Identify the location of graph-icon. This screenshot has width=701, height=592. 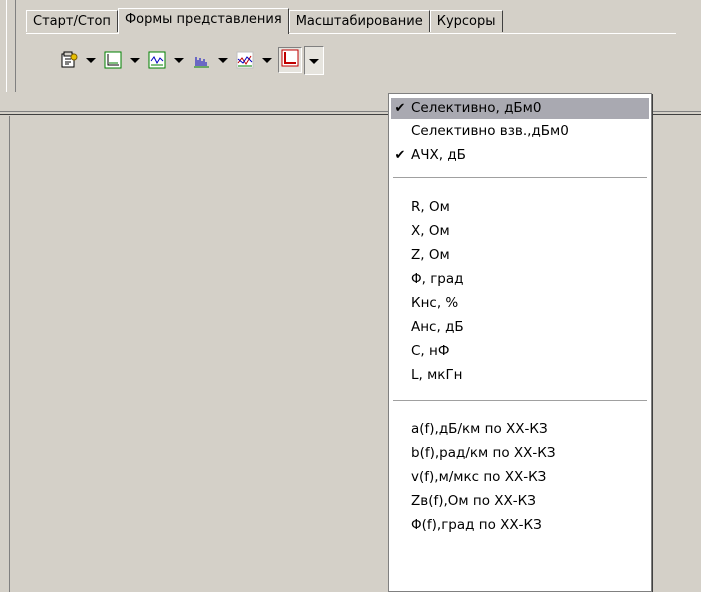
(113, 60).